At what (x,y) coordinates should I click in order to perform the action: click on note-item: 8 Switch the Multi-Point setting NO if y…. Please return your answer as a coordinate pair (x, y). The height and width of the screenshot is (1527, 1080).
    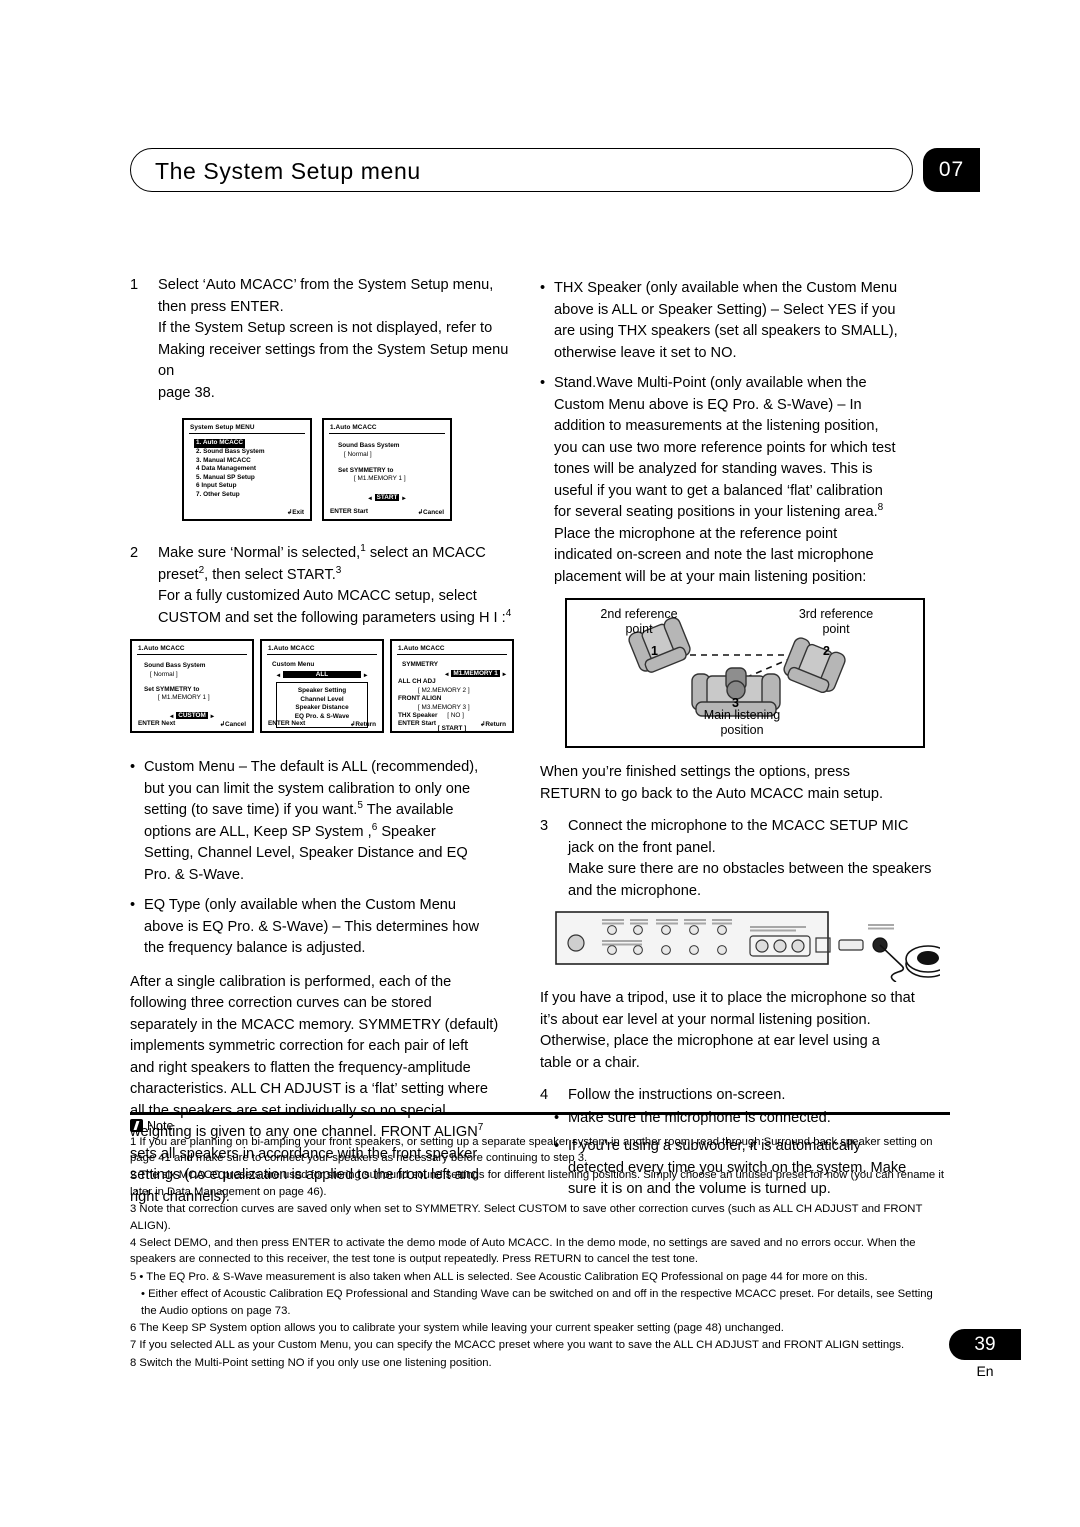
    Looking at the image, I should click on (311, 1362).